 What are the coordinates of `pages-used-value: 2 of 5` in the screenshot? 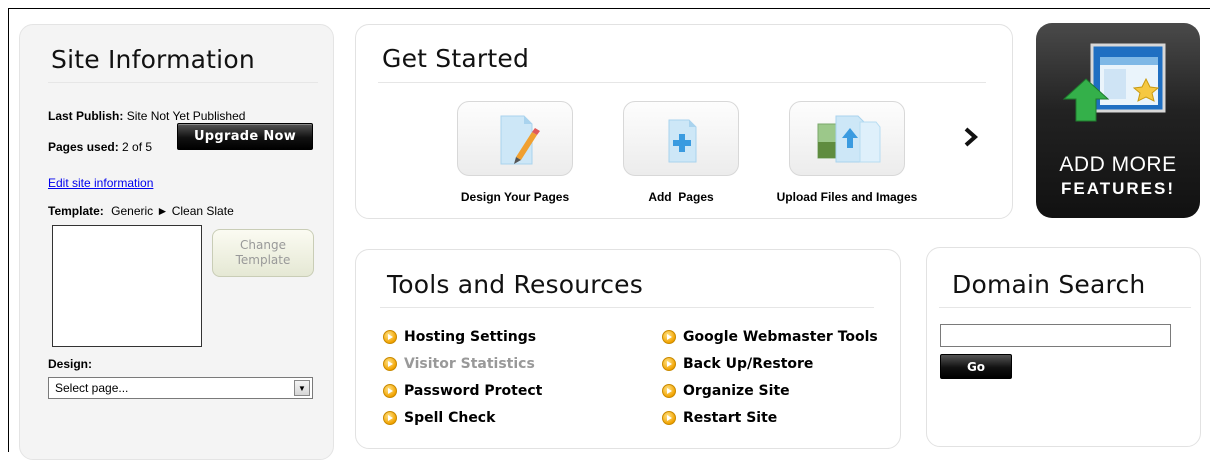 It's located at (137, 147).